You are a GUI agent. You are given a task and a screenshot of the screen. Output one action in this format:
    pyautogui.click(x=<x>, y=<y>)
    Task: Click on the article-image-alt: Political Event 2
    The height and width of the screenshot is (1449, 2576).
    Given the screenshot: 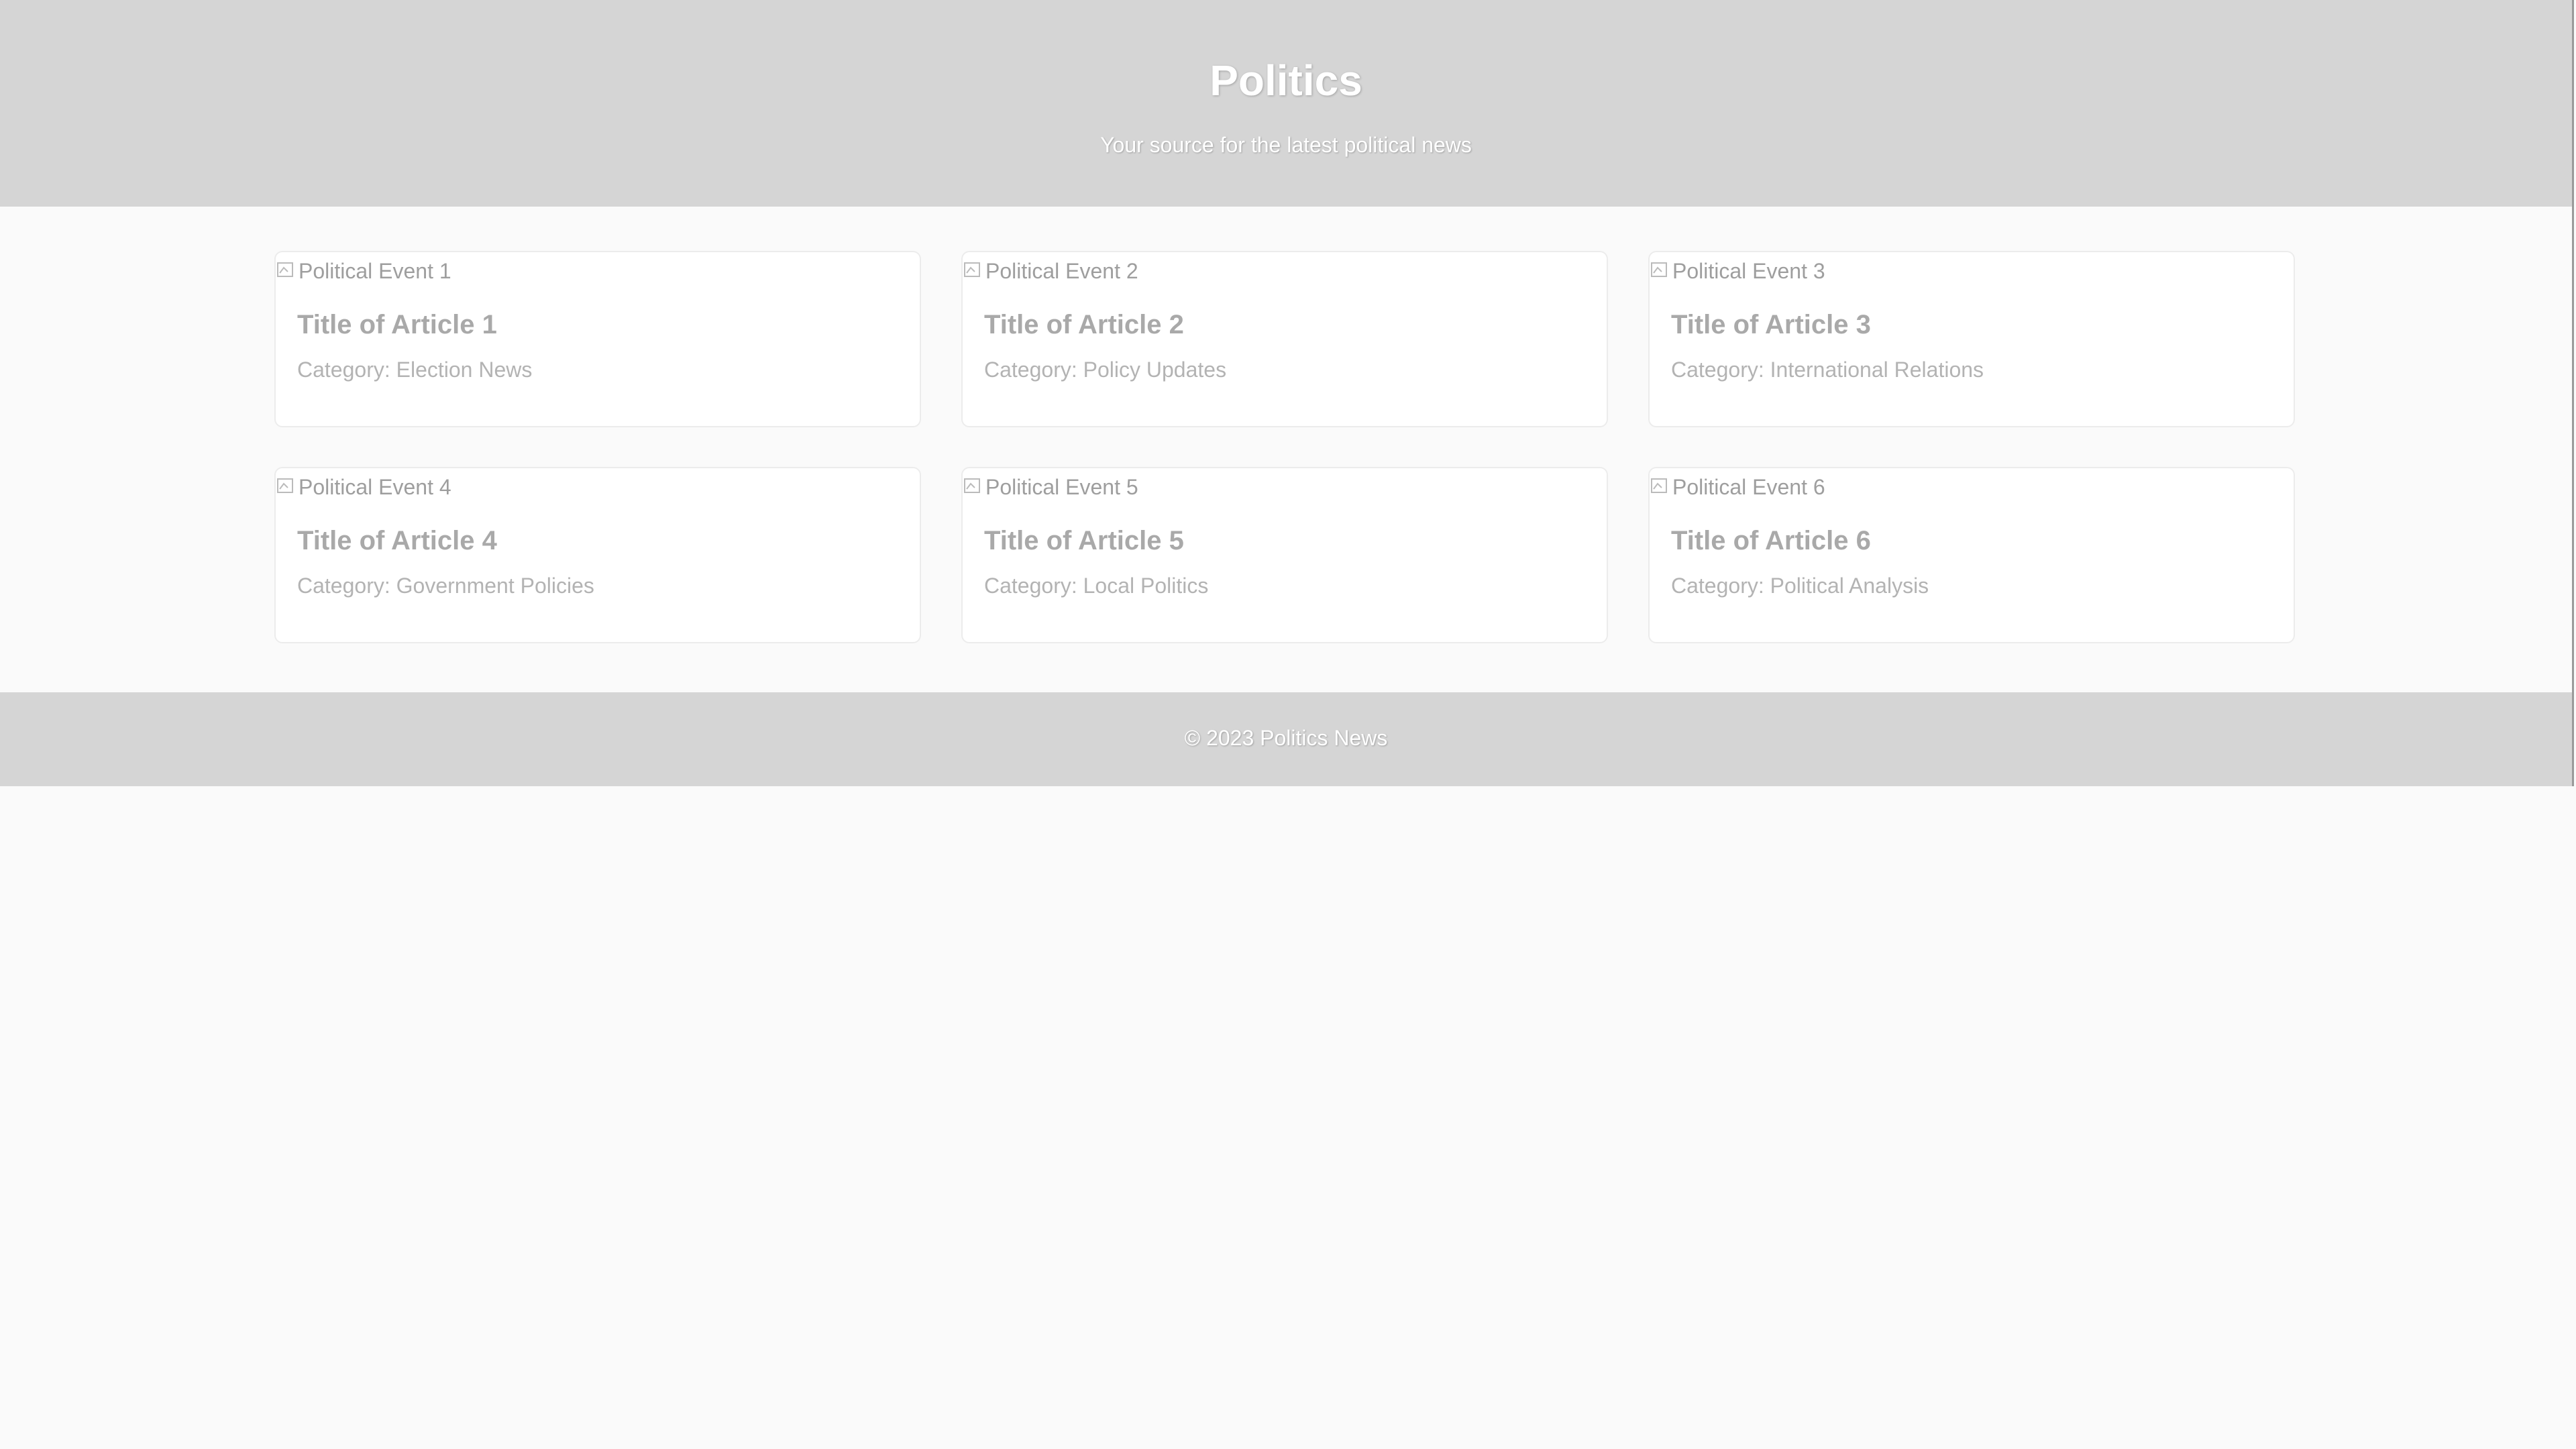 What is the action you would take?
    pyautogui.click(x=1061, y=271)
    